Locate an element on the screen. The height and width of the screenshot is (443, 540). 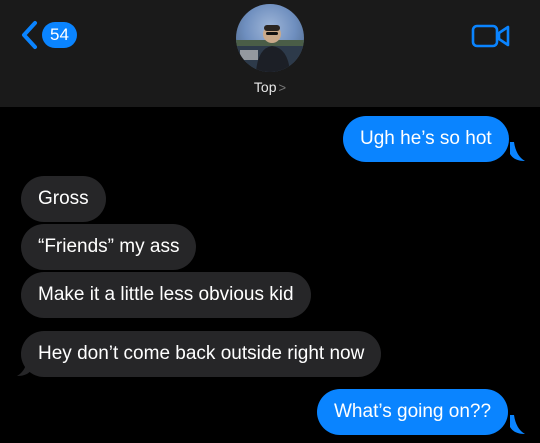
message-text: Ugh he’s so hot is located at coordinates (426, 138).